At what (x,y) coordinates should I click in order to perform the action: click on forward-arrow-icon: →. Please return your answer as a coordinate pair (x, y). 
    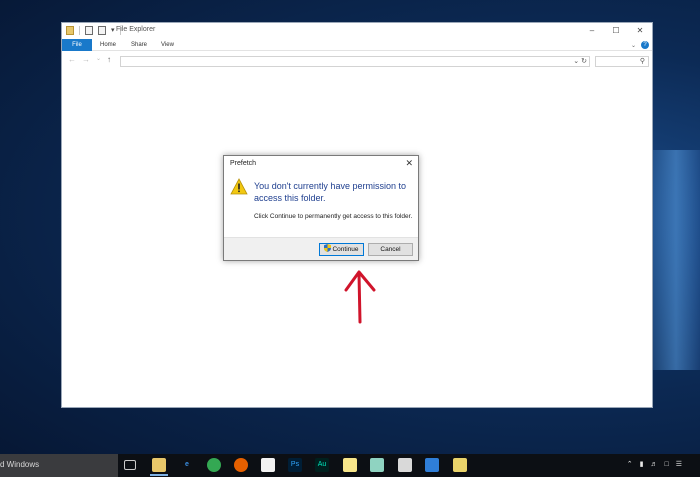
    Looking at the image, I should click on (86, 59).